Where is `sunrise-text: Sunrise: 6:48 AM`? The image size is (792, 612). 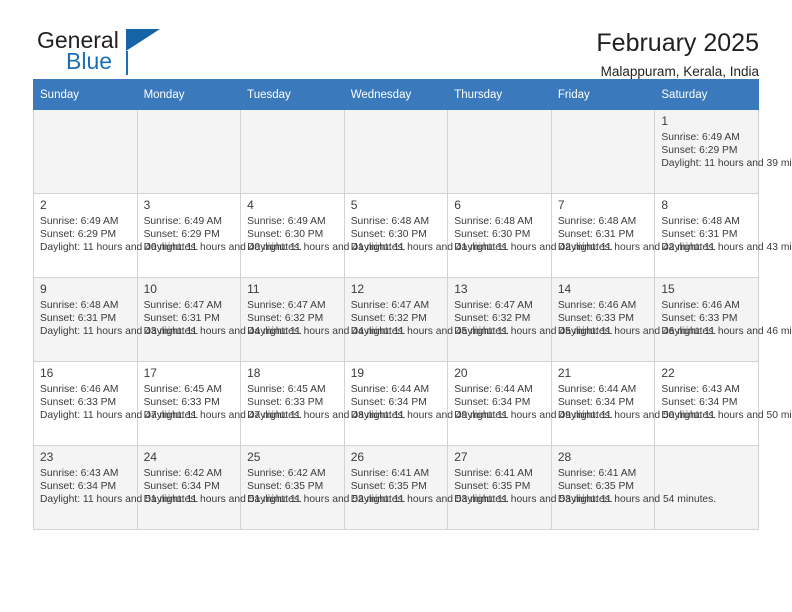
sunrise-text: Sunrise: 6:48 AM is located at coordinates (79, 305).